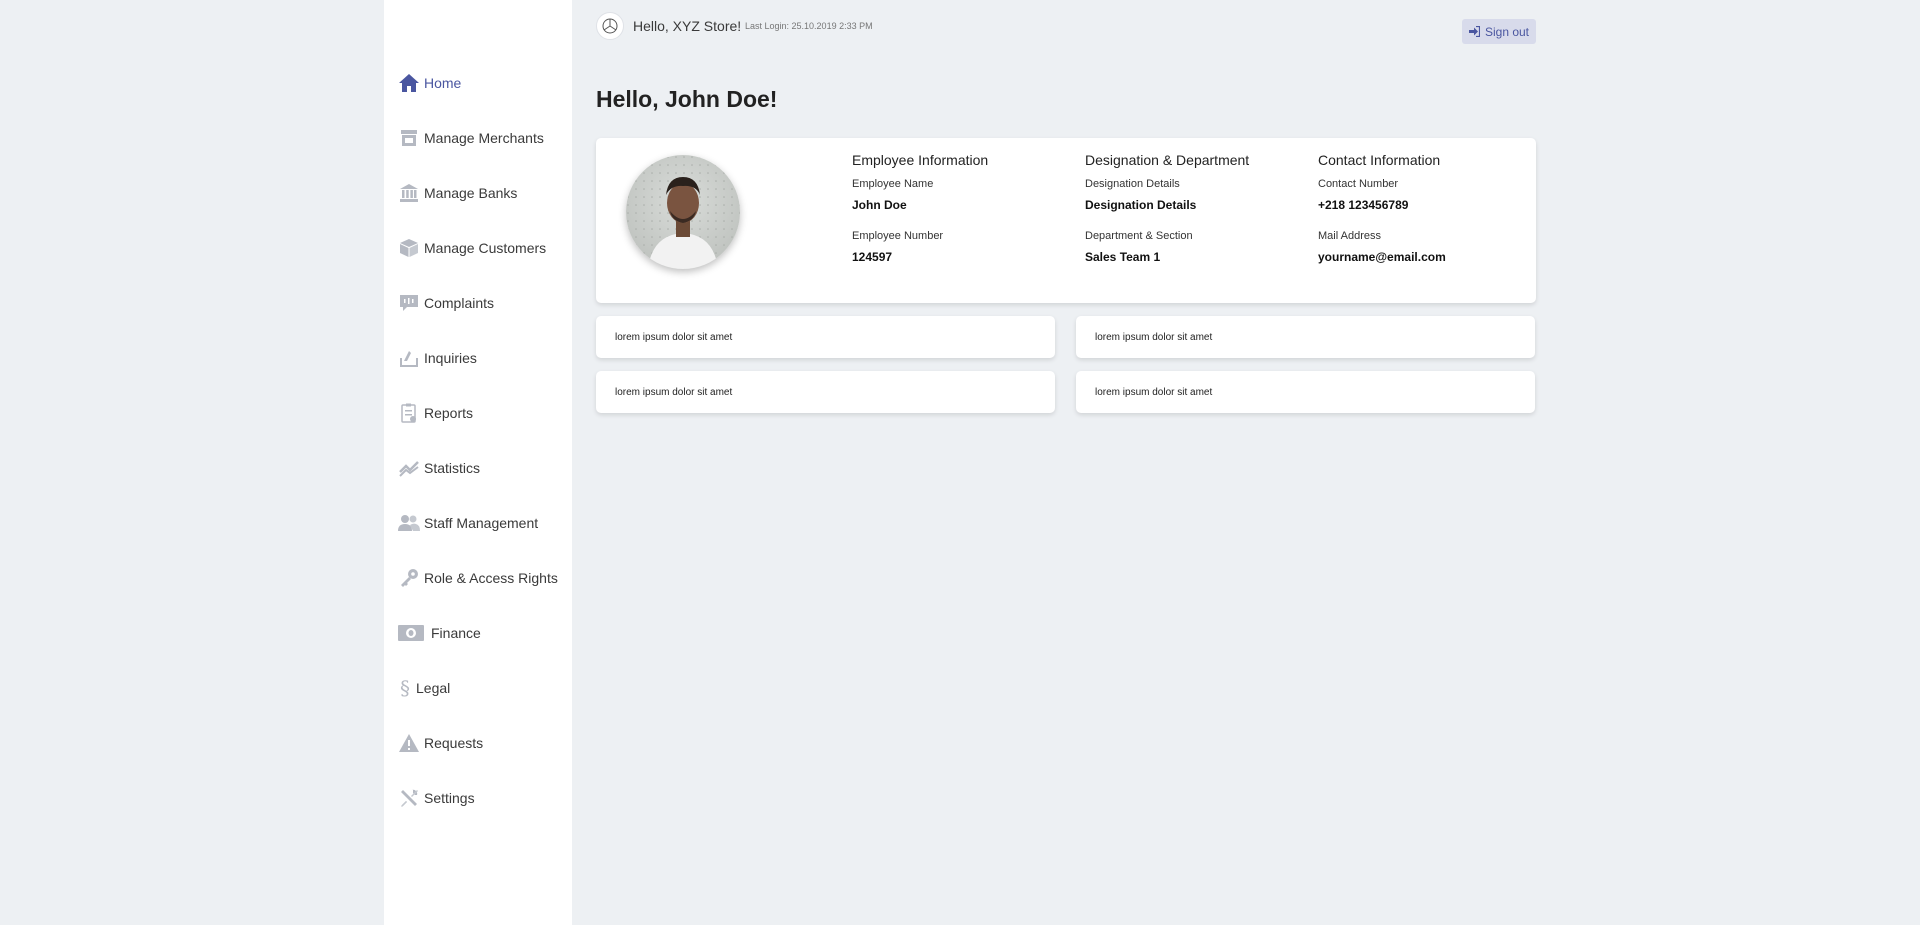 Image resolution: width=1920 pixels, height=925 pixels. I want to click on sidebar-item-label: Complaints, so click(459, 303).